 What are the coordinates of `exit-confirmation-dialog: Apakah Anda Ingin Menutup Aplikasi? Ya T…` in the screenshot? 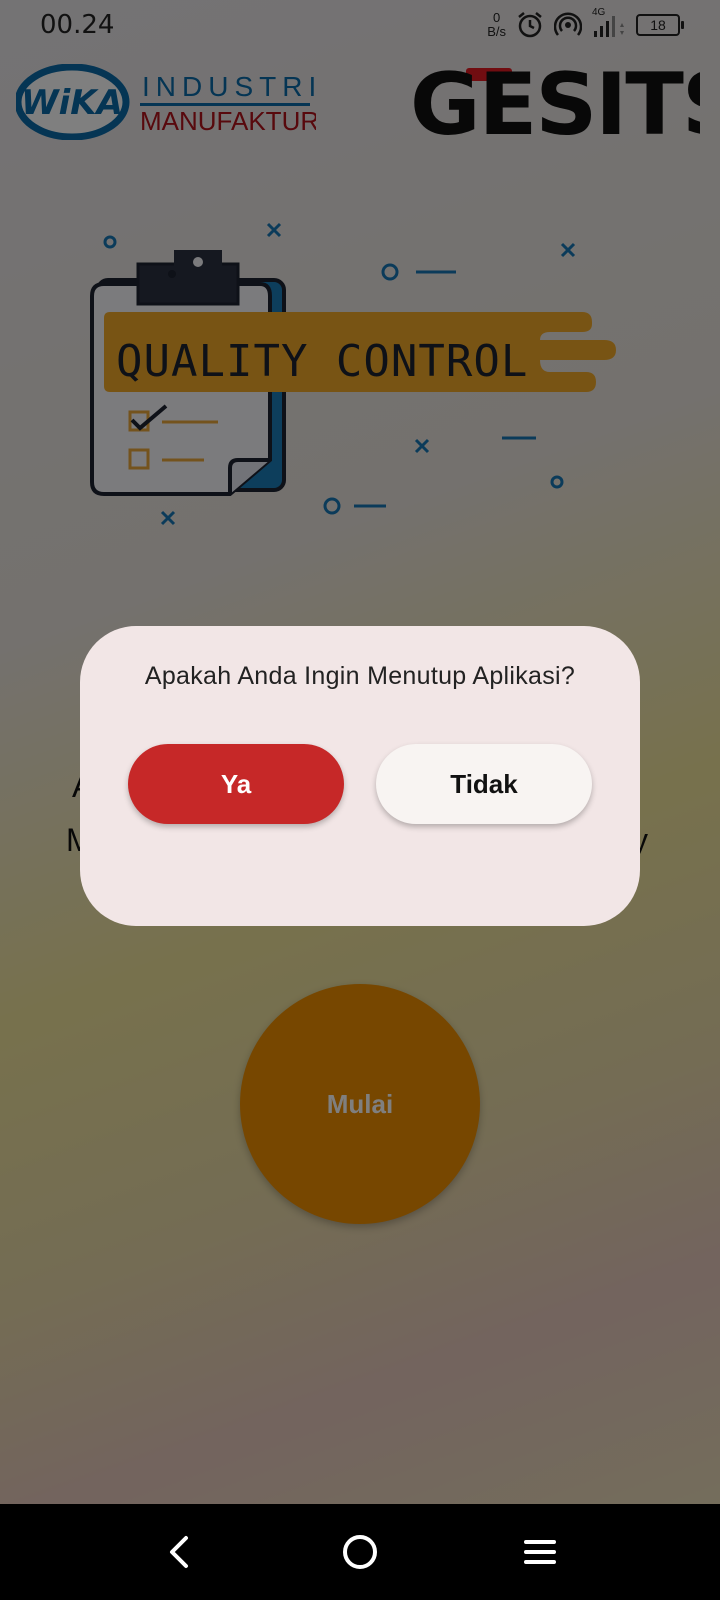 It's located at (360, 776).